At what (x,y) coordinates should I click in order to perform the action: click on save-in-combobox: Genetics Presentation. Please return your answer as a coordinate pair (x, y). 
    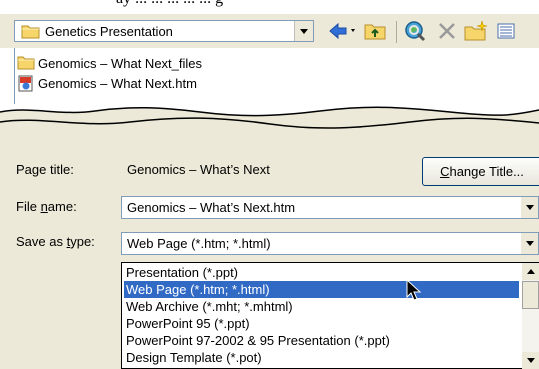
    Looking at the image, I should click on (164, 31).